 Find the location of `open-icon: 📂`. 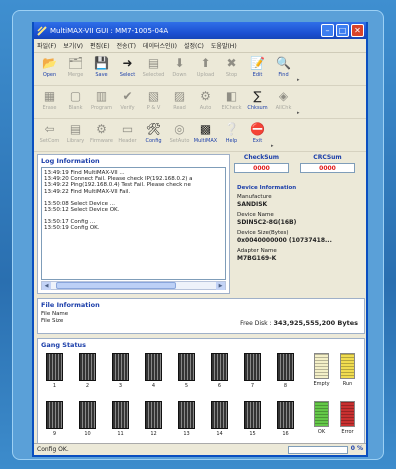

open-icon: 📂 is located at coordinates (49, 63).